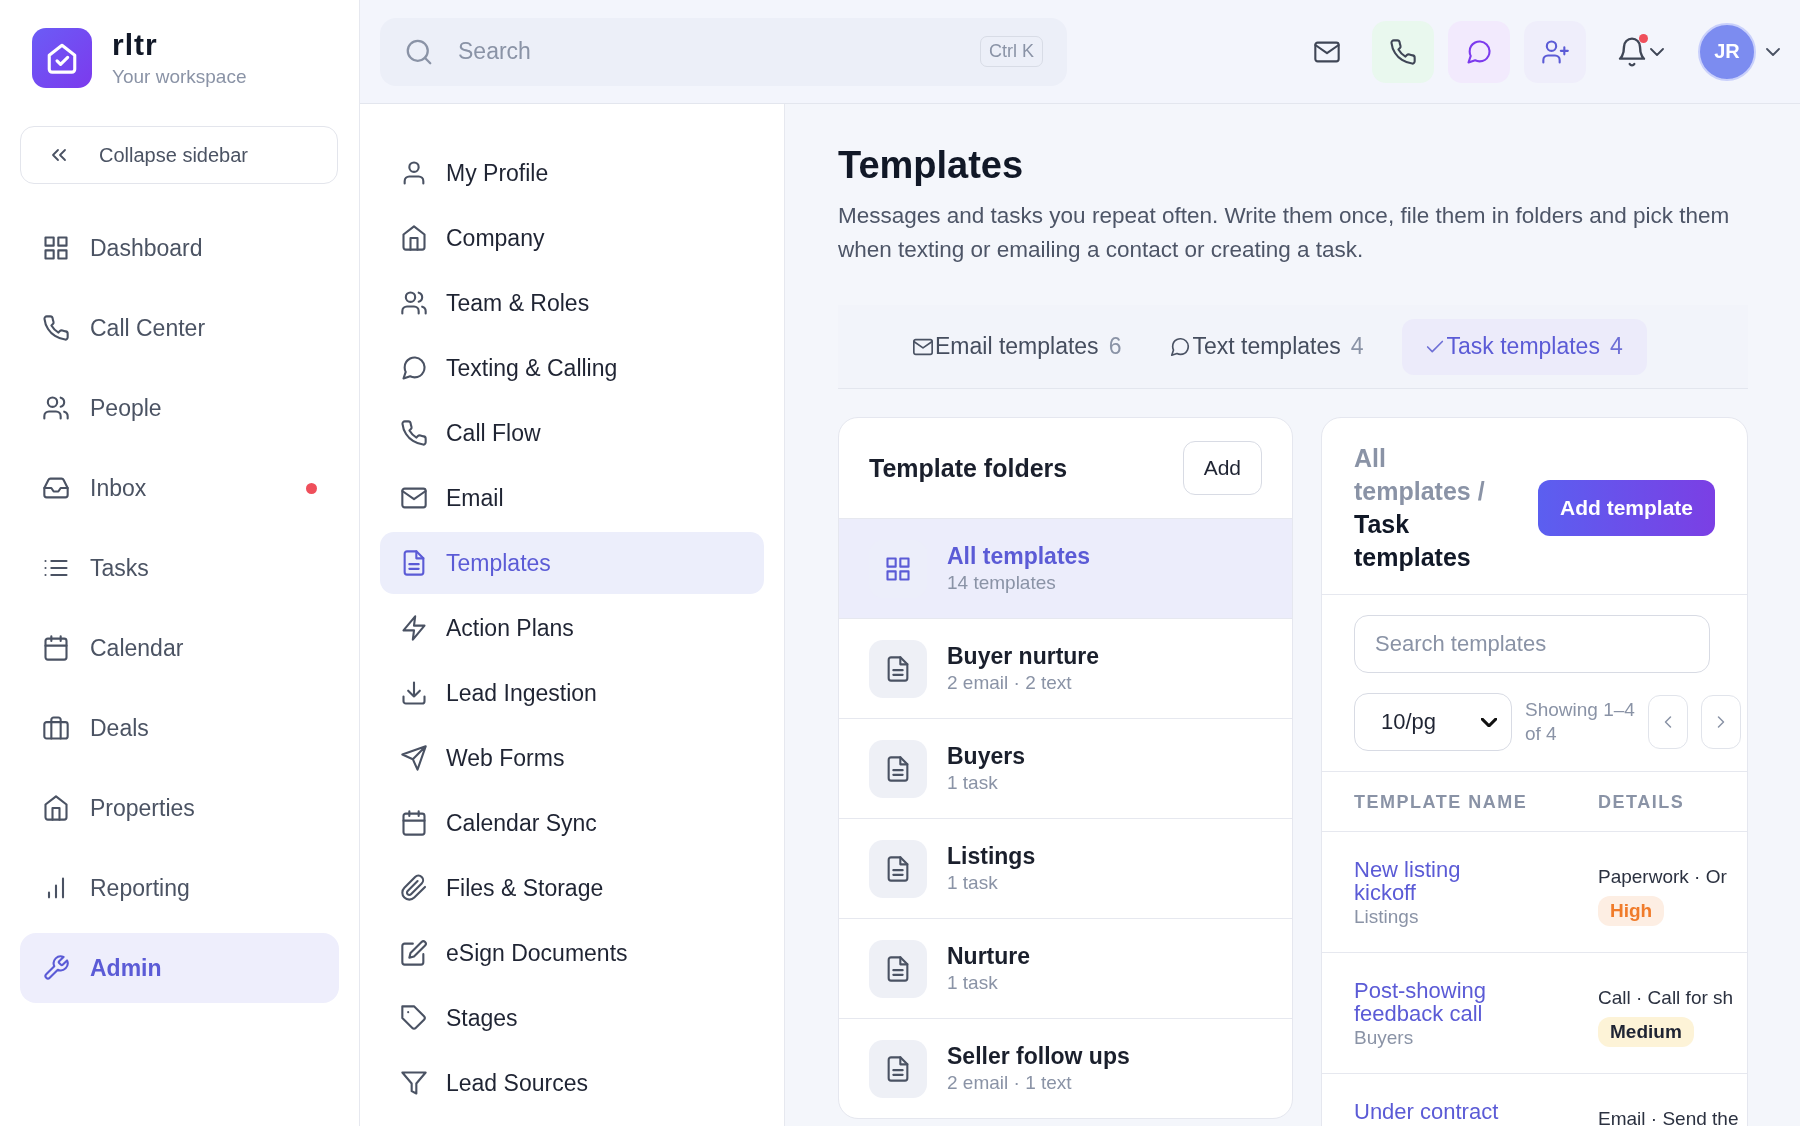 The width and height of the screenshot is (1800, 1126). I want to click on bell-icon, so click(1632, 51).